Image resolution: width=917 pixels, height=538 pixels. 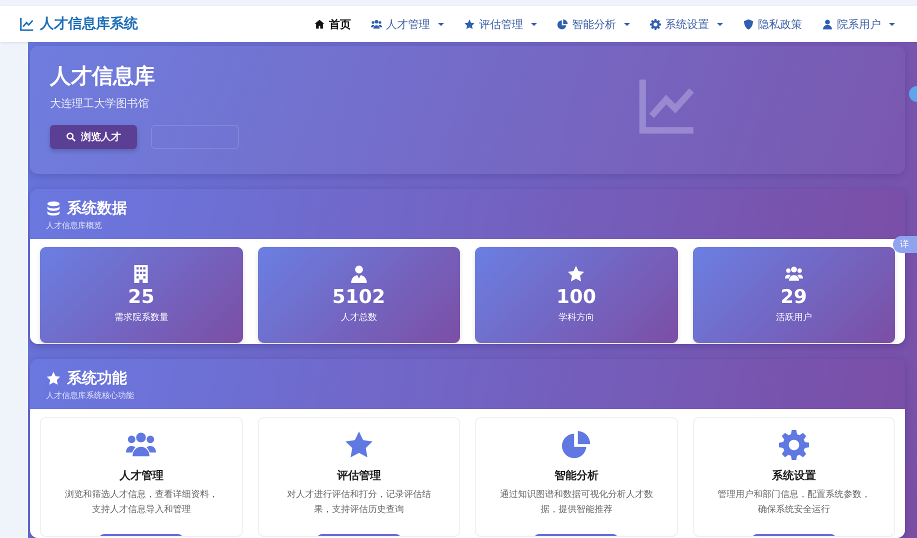 I want to click on nav-link: 人才管理, so click(x=407, y=24).